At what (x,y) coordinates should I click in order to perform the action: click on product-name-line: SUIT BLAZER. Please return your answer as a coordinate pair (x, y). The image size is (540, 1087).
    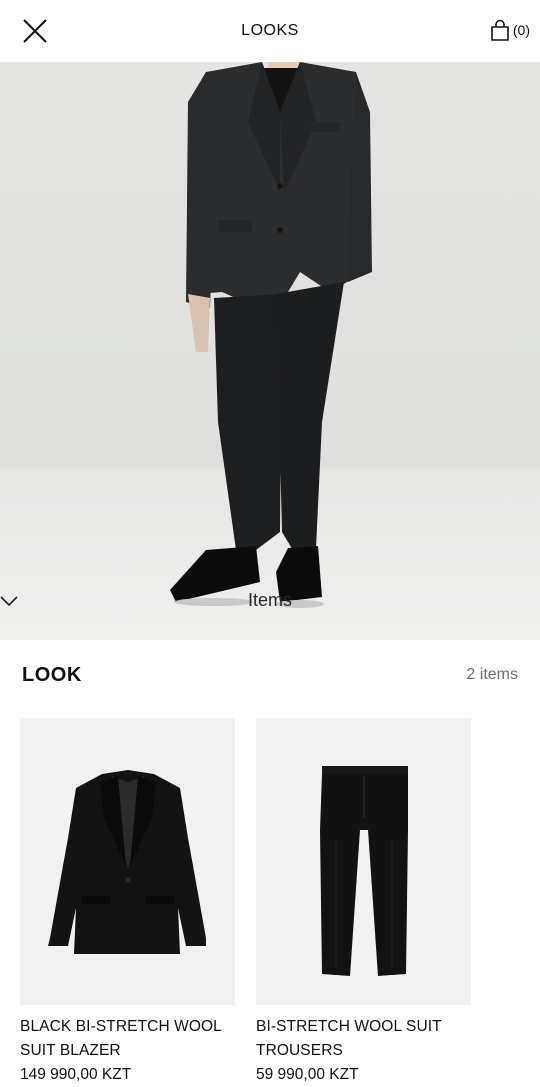
    Looking at the image, I should click on (70, 1050).